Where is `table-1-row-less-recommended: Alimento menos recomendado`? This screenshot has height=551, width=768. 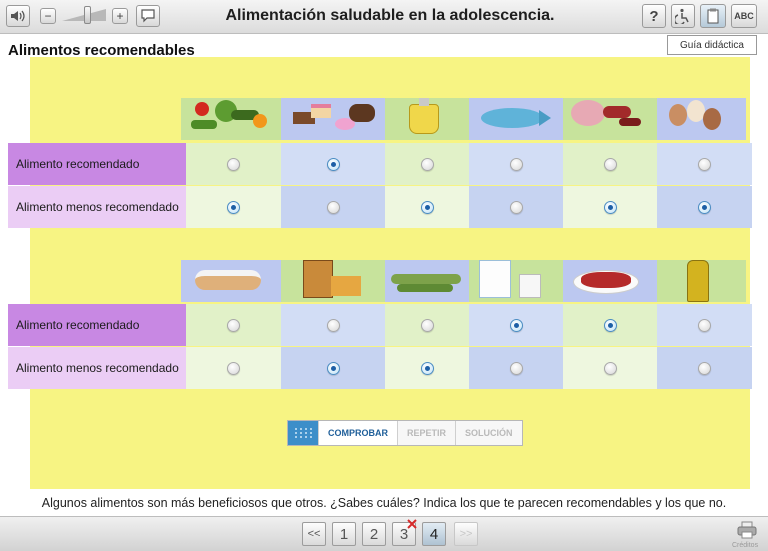
table-1-row-less-recommended: Alimento menos recomendado is located at coordinates (380, 207).